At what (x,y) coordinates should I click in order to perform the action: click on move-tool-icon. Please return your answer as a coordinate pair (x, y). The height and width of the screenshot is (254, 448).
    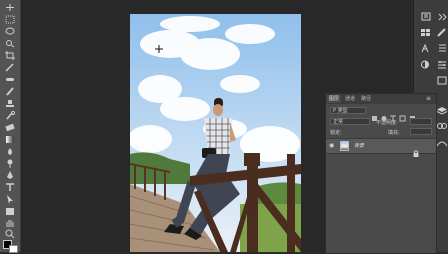
    Looking at the image, I should click on (10, 7).